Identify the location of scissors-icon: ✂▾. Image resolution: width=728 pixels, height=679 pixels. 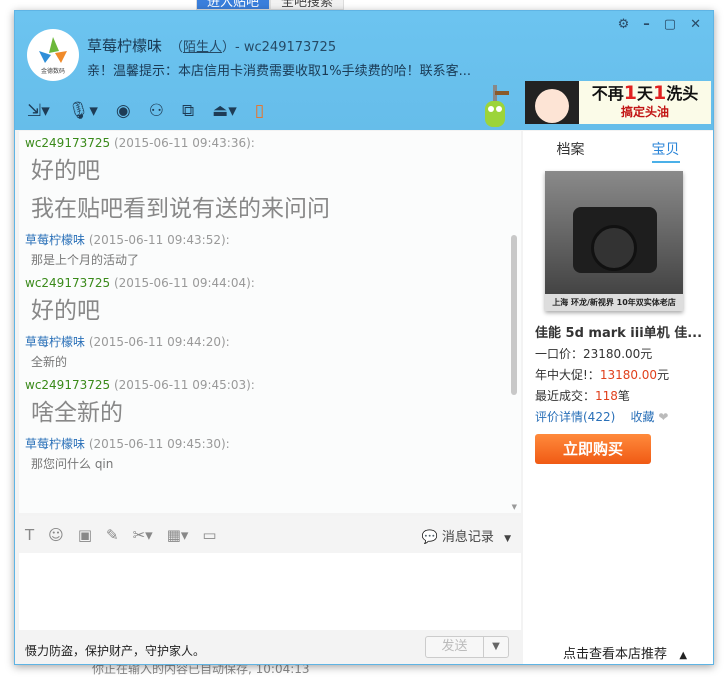
(143, 535).